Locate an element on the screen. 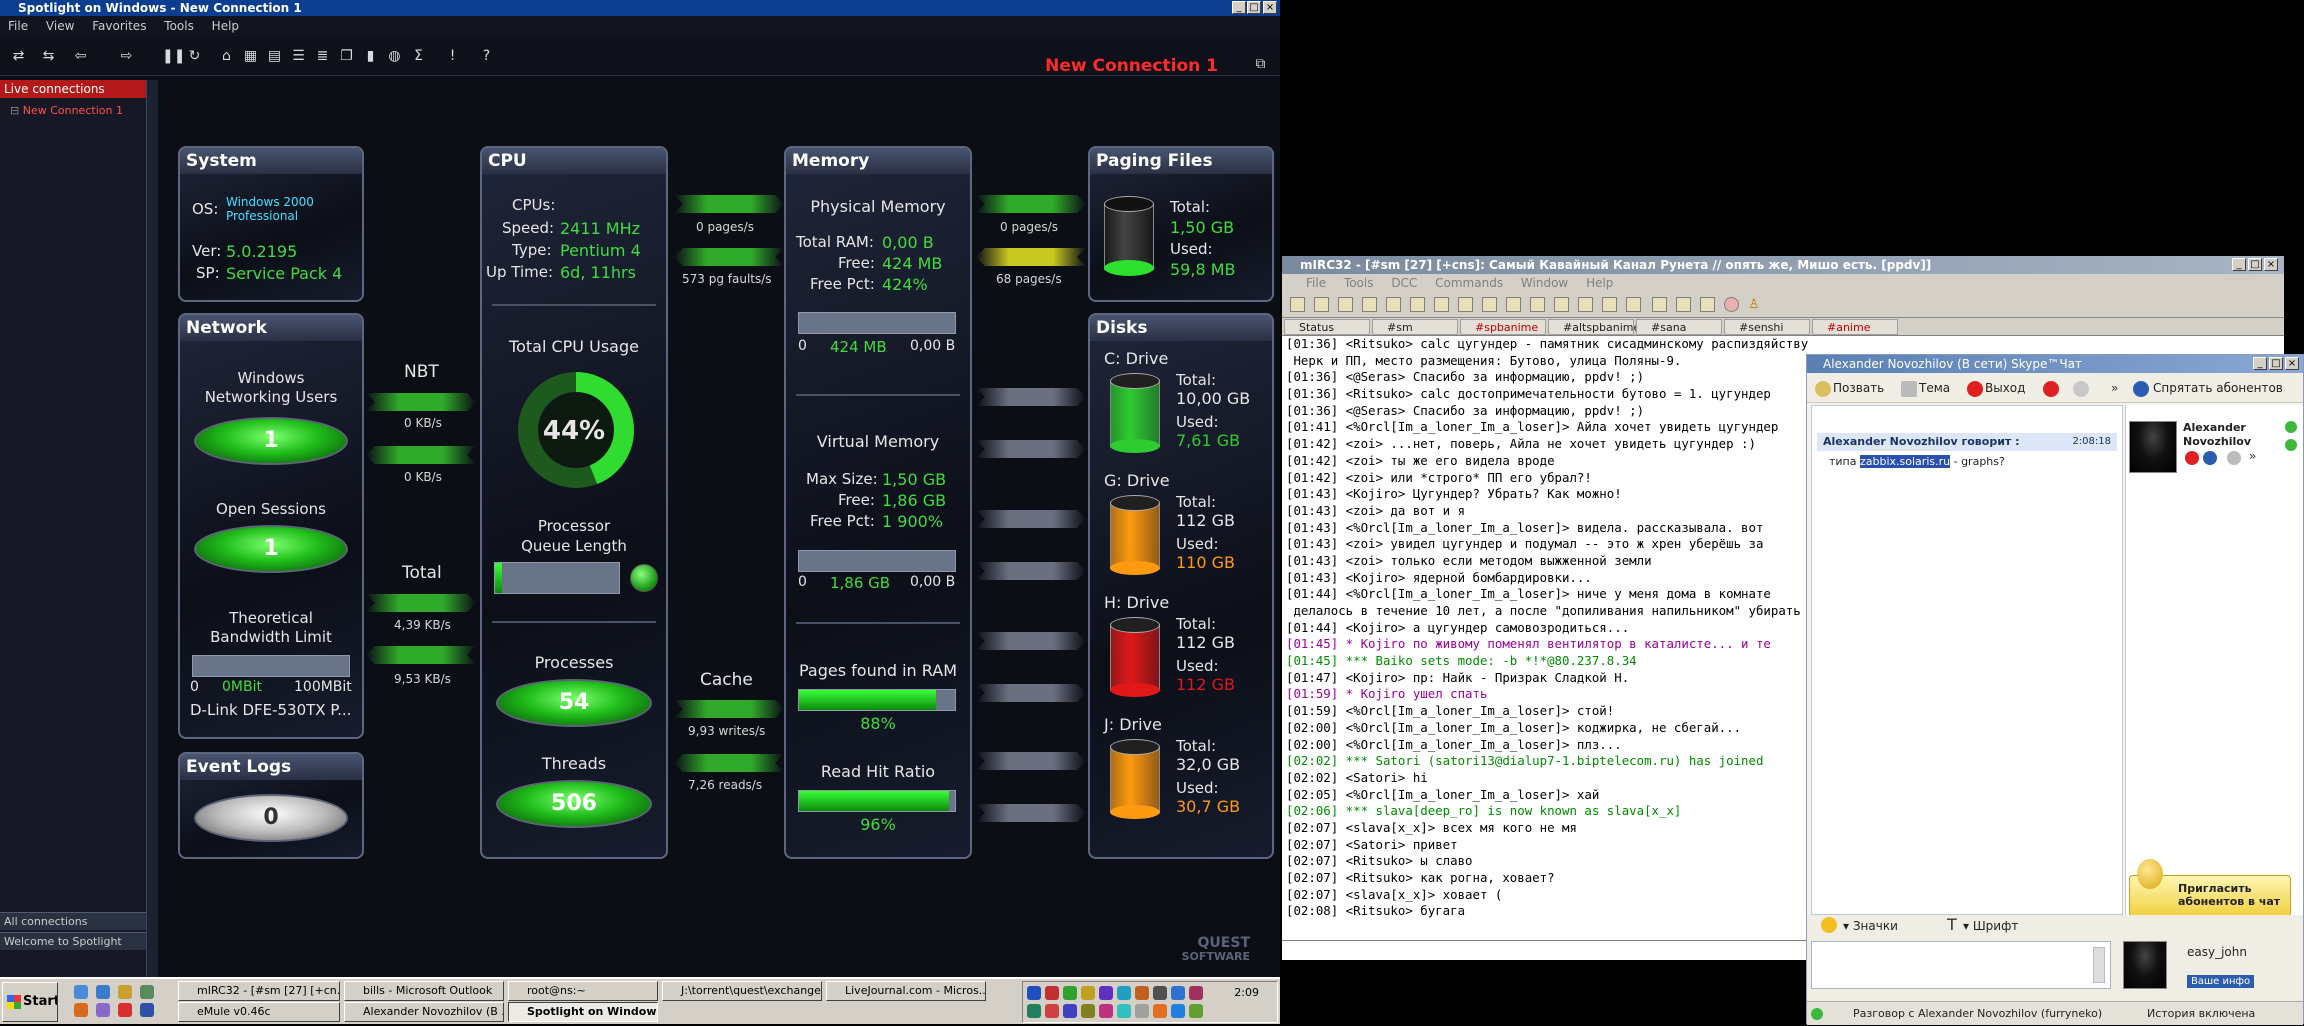  menu-view: View is located at coordinates (60, 26).